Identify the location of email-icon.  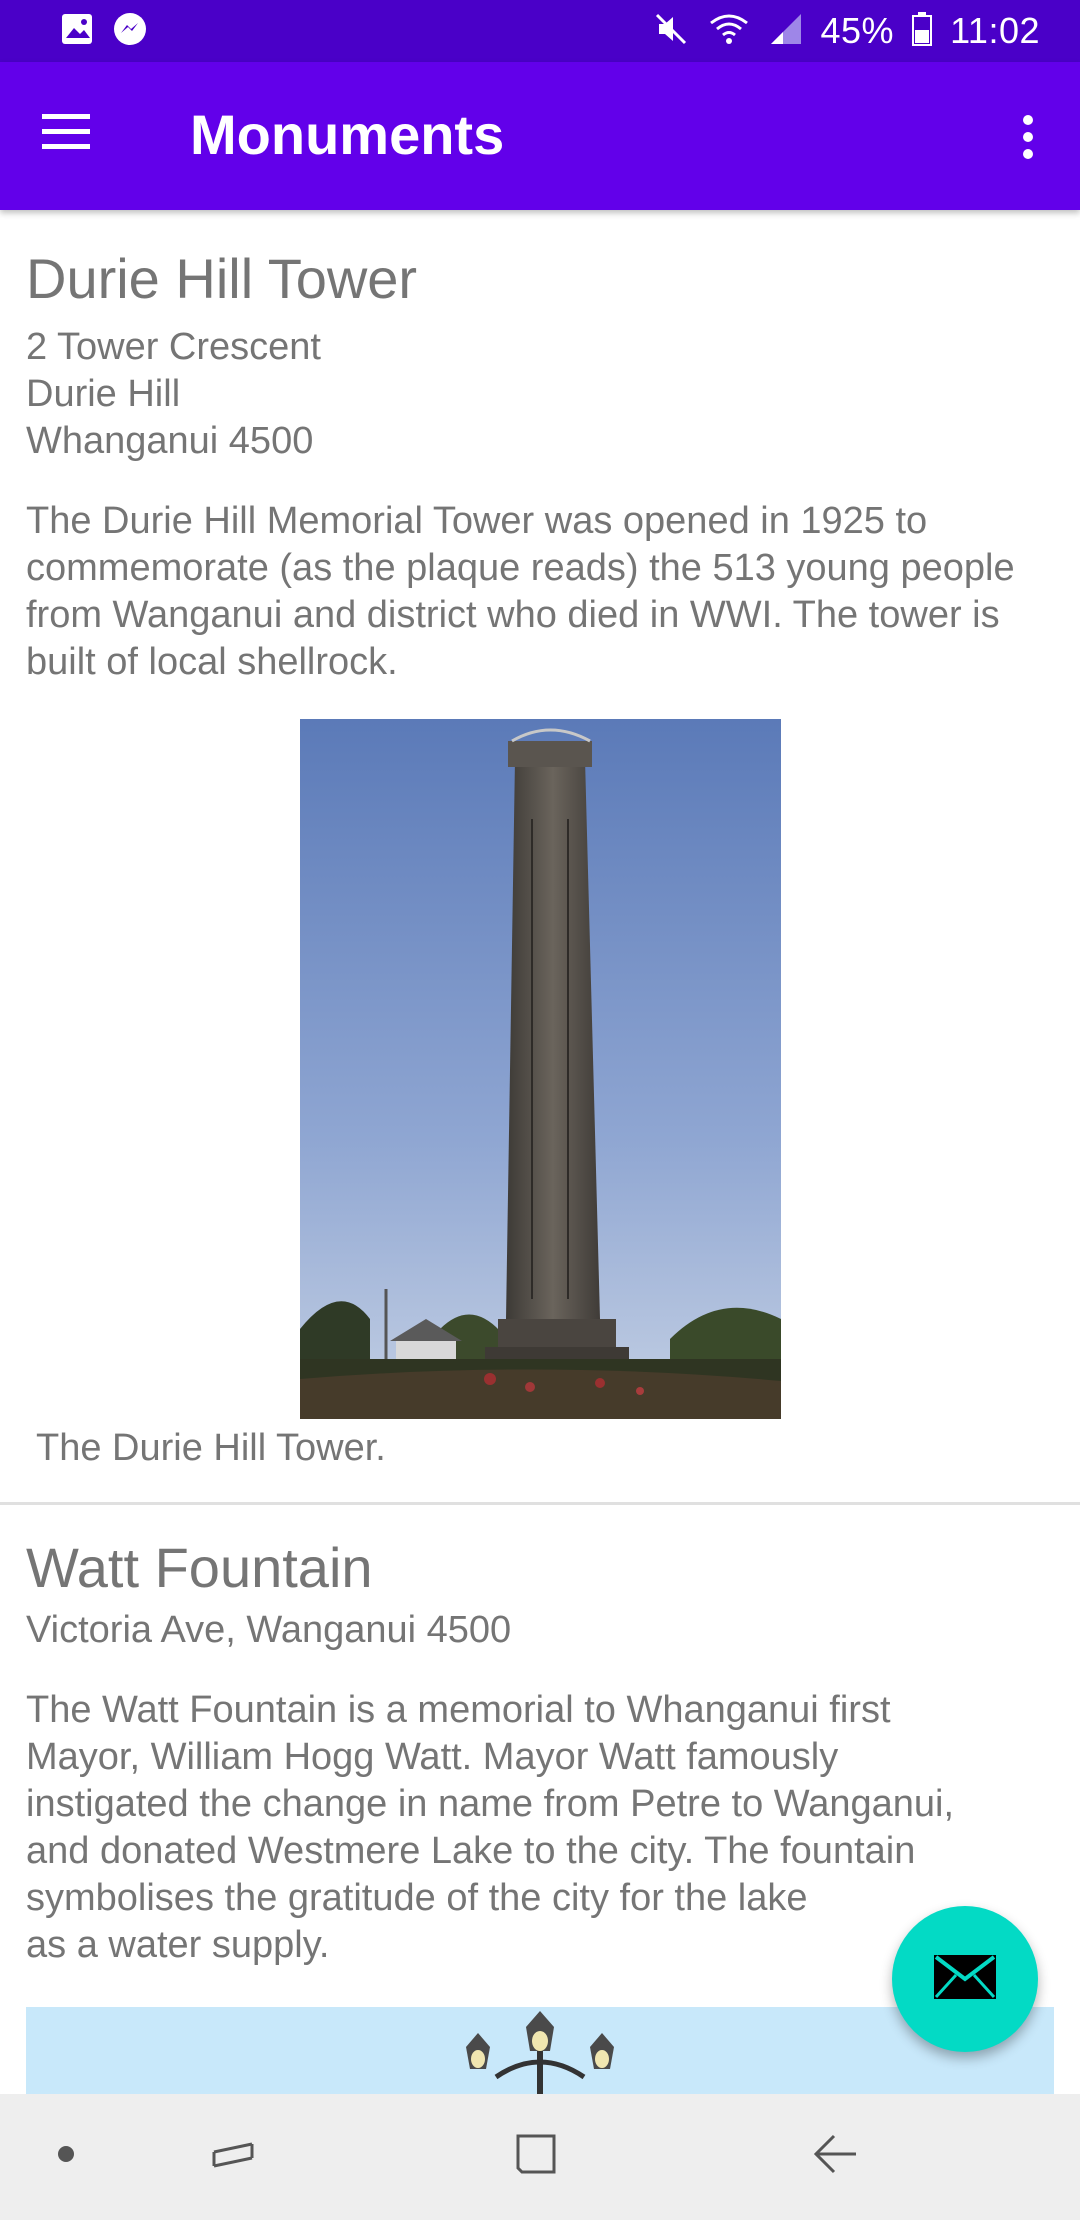
(965, 1979).